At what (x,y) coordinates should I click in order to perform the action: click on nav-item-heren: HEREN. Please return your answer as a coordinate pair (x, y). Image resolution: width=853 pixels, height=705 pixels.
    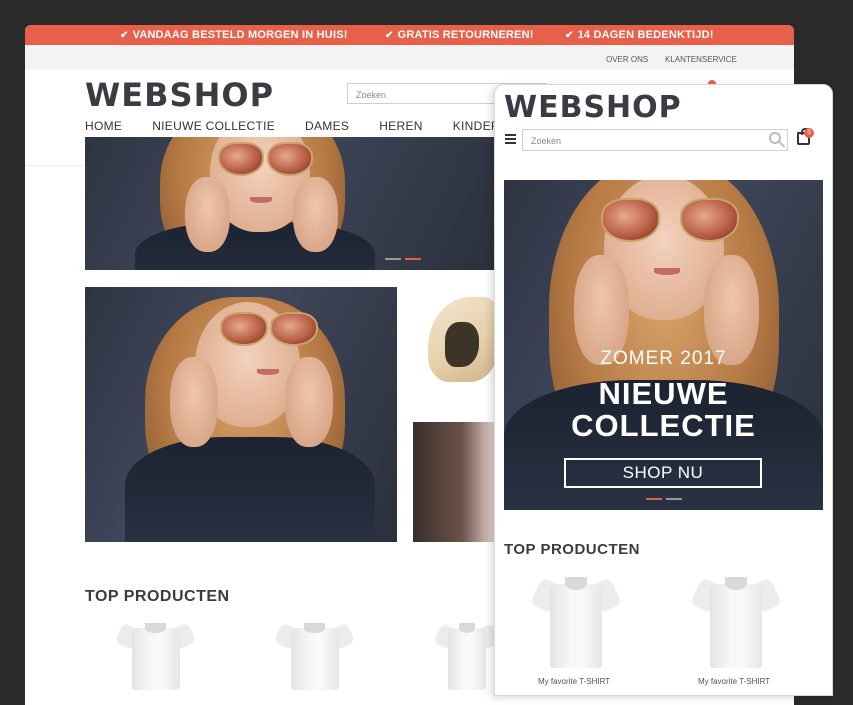
    Looking at the image, I should click on (401, 126).